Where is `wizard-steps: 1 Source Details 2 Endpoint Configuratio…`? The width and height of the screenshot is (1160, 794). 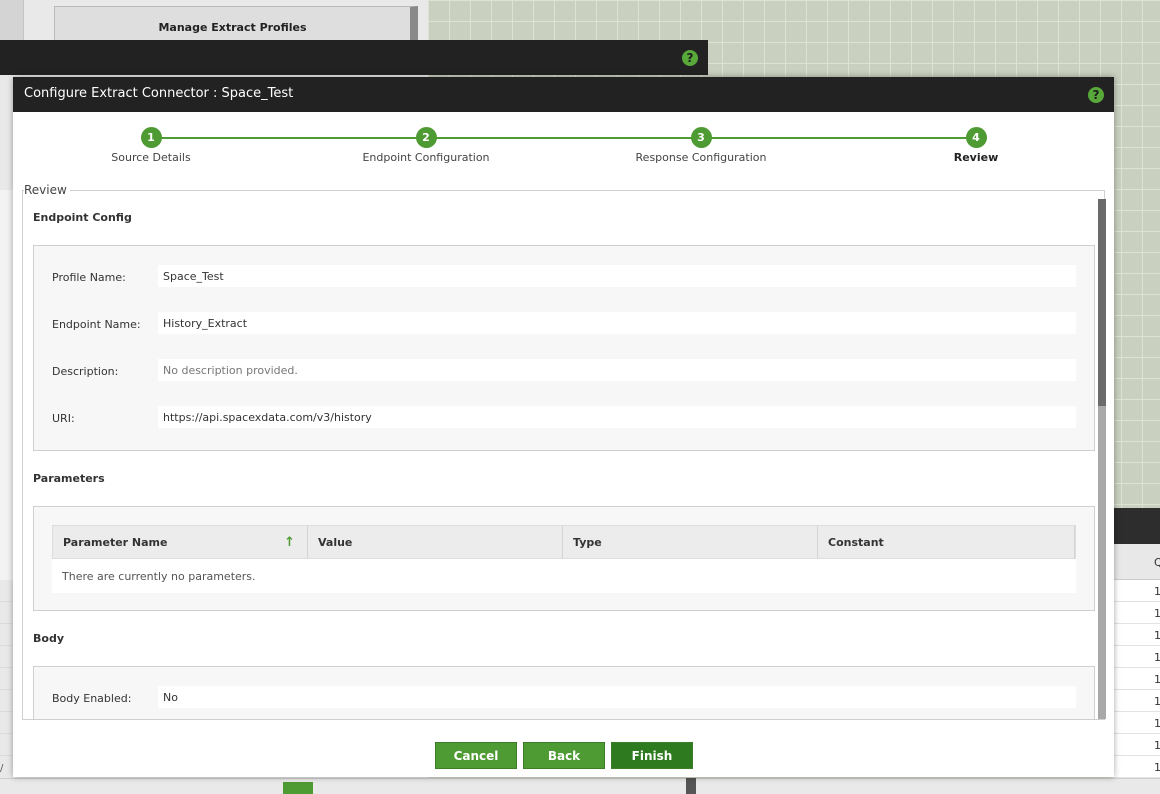 wizard-steps: 1 Source Details 2 Endpoint Configuratio… is located at coordinates (563, 149).